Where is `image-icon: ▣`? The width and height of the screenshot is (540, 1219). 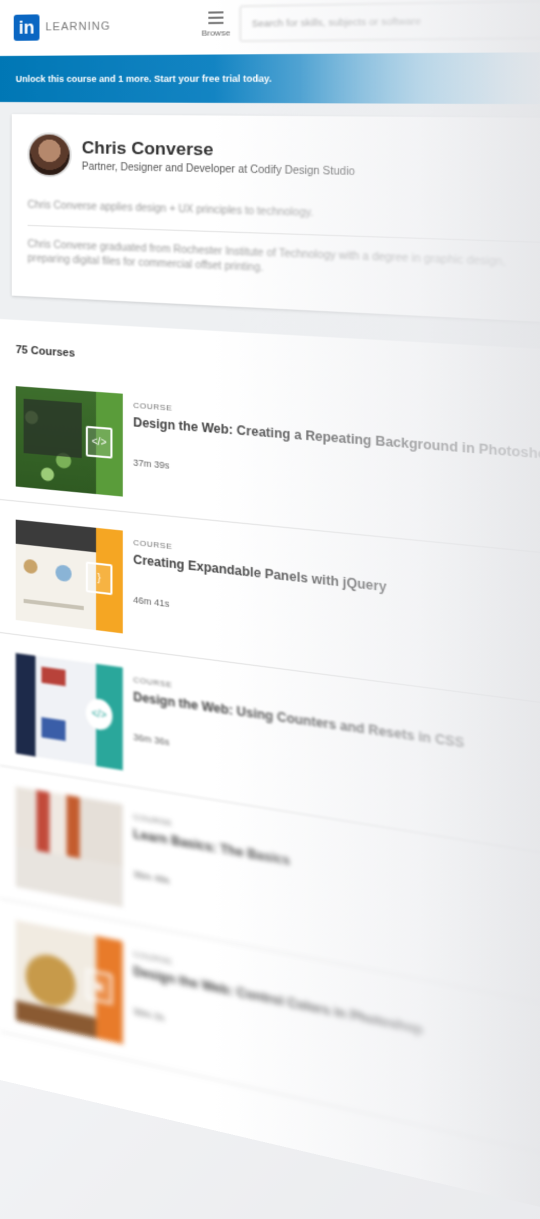 image-icon: ▣ is located at coordinates (99, 987).